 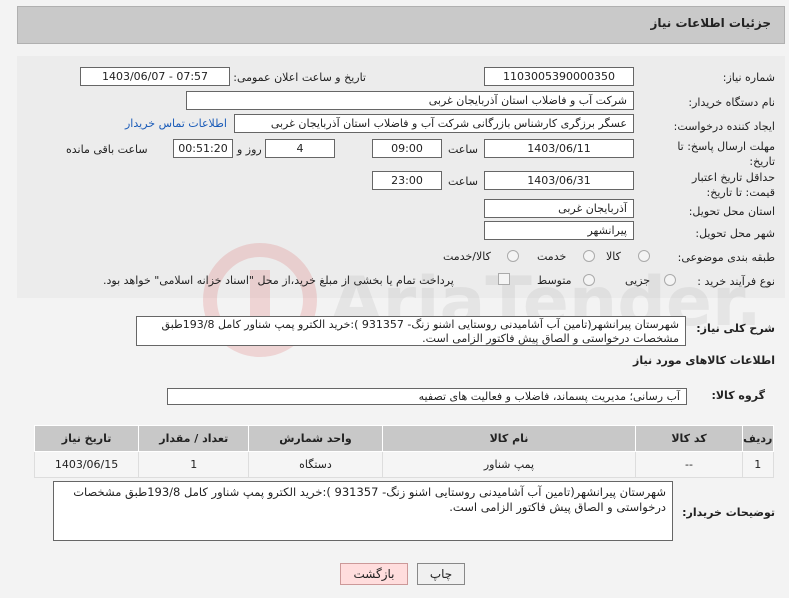 What do you see at coordinates (758, 438) in the screenshot?
I see `col-header-row: ردیف` at bounding box center [758, 438].